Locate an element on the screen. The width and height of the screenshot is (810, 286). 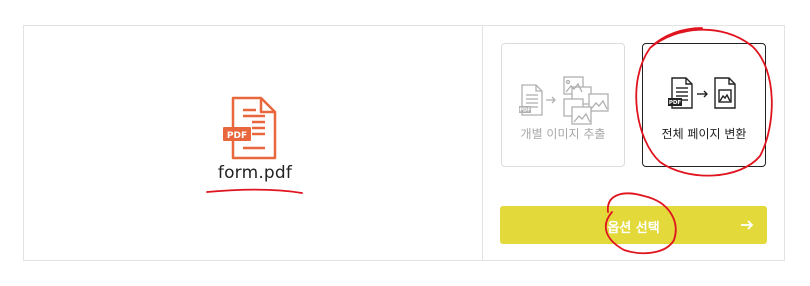
option-extract-images: PDF 개별 이미지 추출 is located at coordinates (563, 105).